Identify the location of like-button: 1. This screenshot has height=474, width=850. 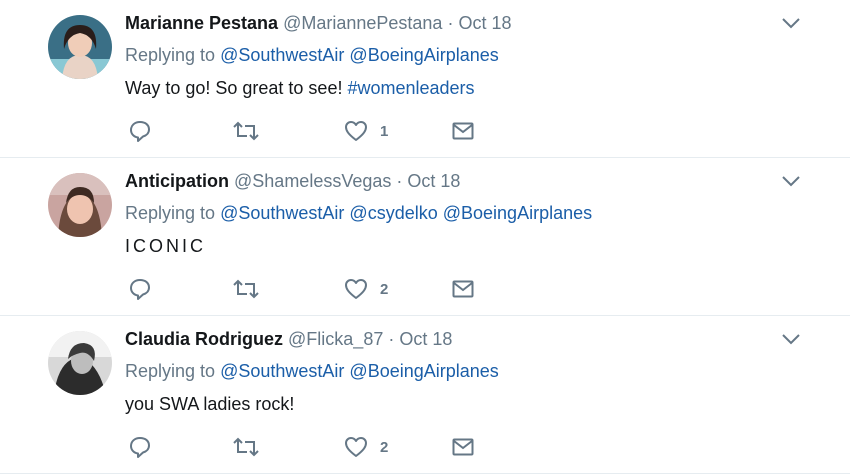
(366, 131).